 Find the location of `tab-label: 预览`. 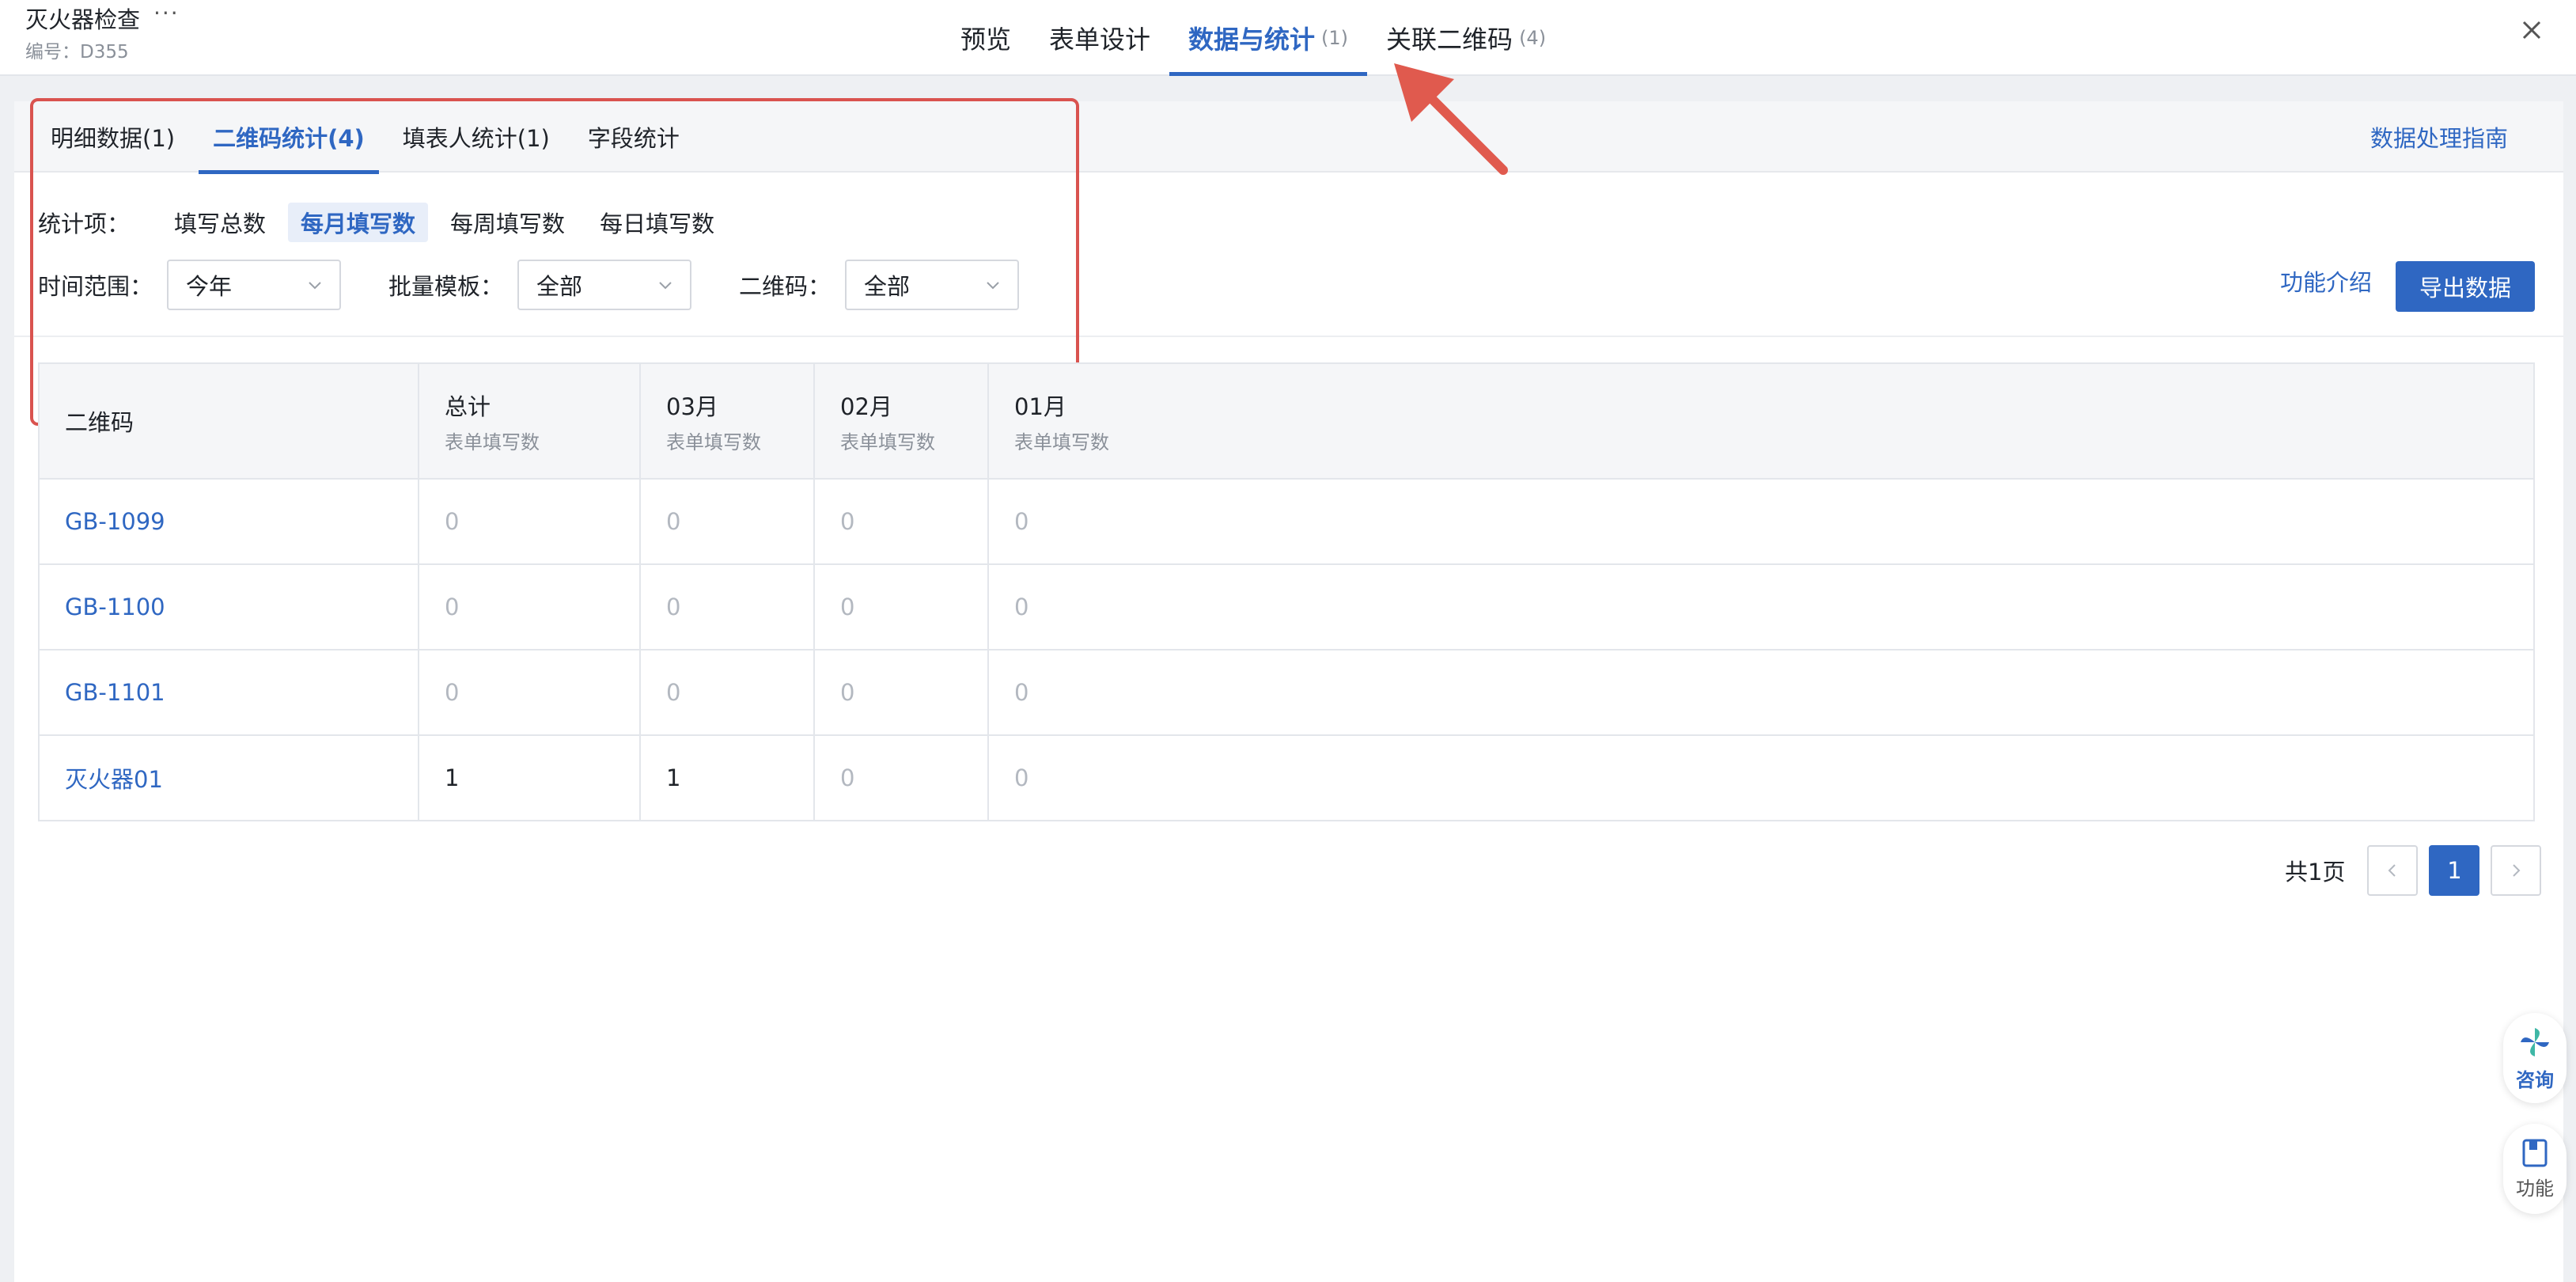

tab-label: 预览 is located at coordinates (986, 40).